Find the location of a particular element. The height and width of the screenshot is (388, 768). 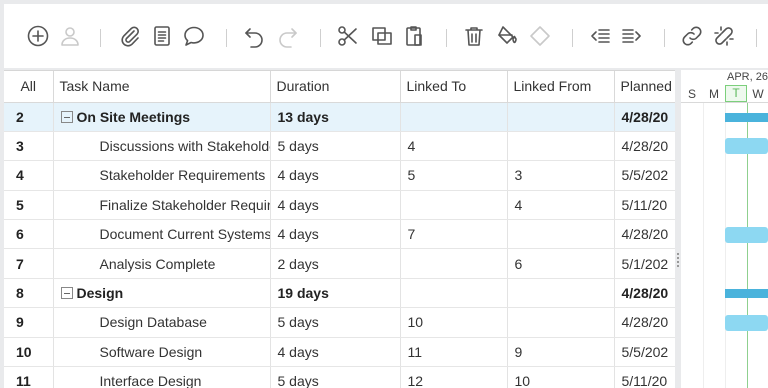

task-name-cell: Software Design is located at coordinates (162, 352).